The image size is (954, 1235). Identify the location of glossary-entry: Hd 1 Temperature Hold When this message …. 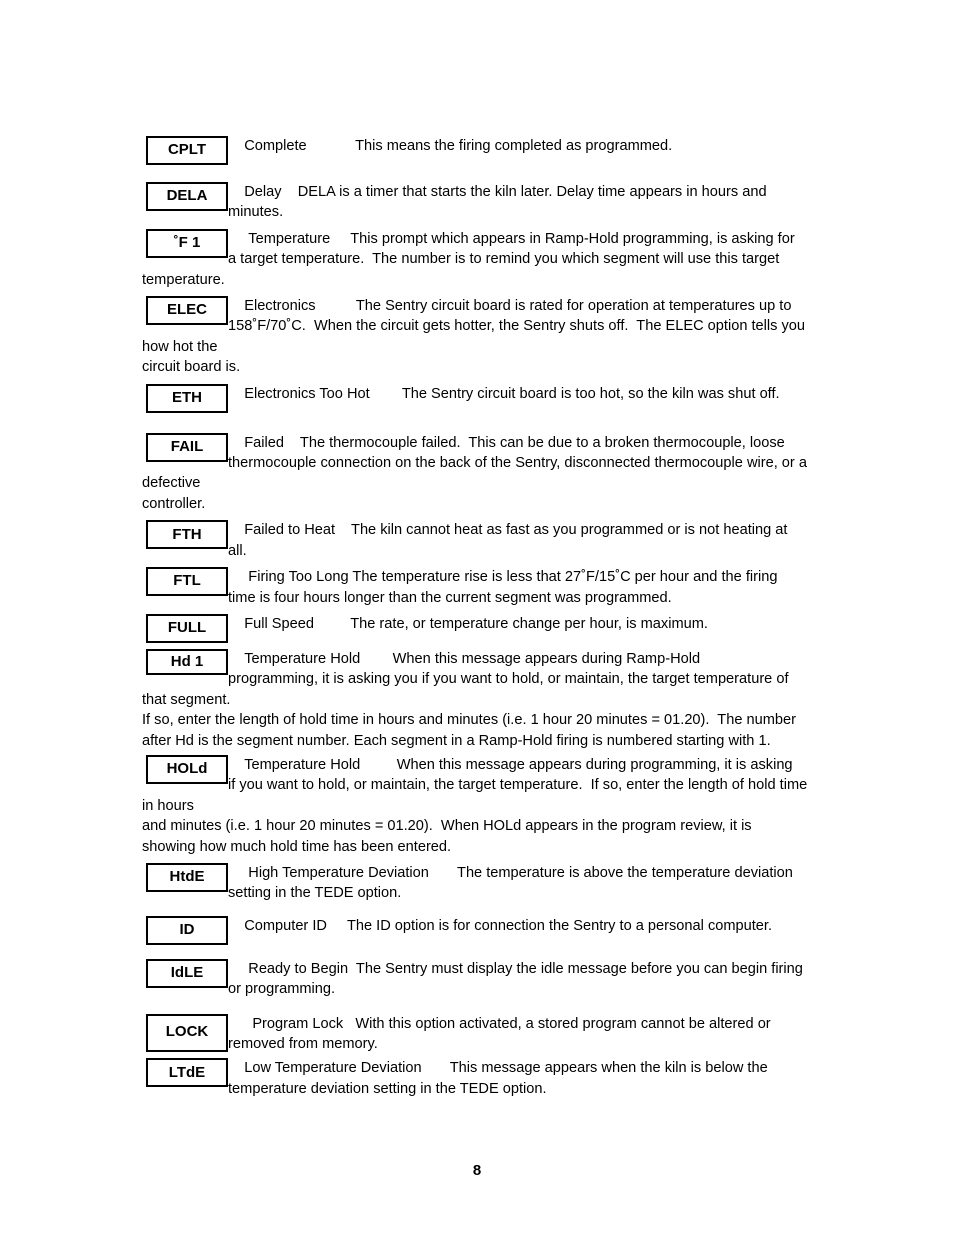
(478, 699).